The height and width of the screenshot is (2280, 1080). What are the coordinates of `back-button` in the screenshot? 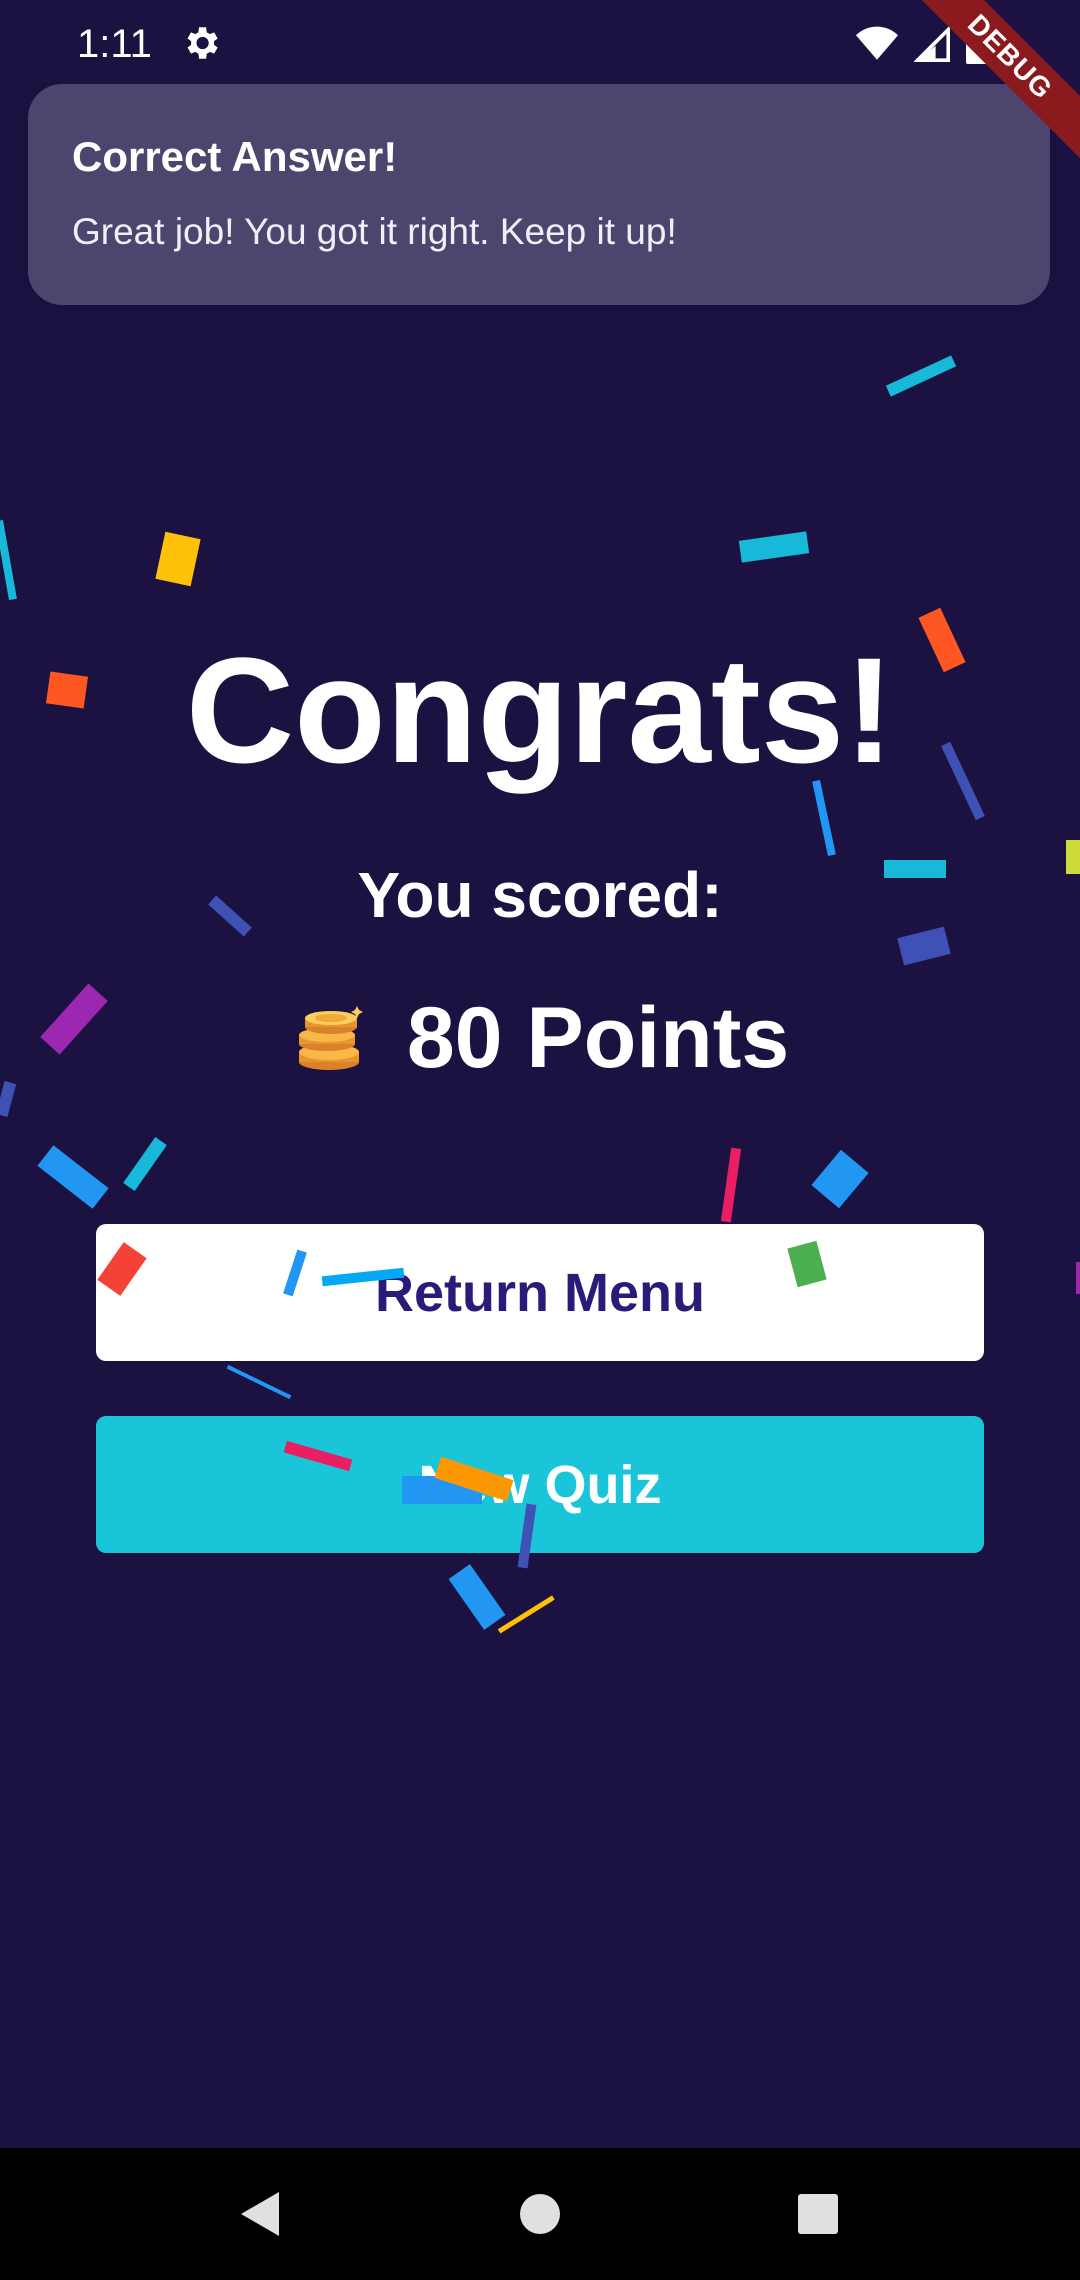 It's located at (259, 2214).